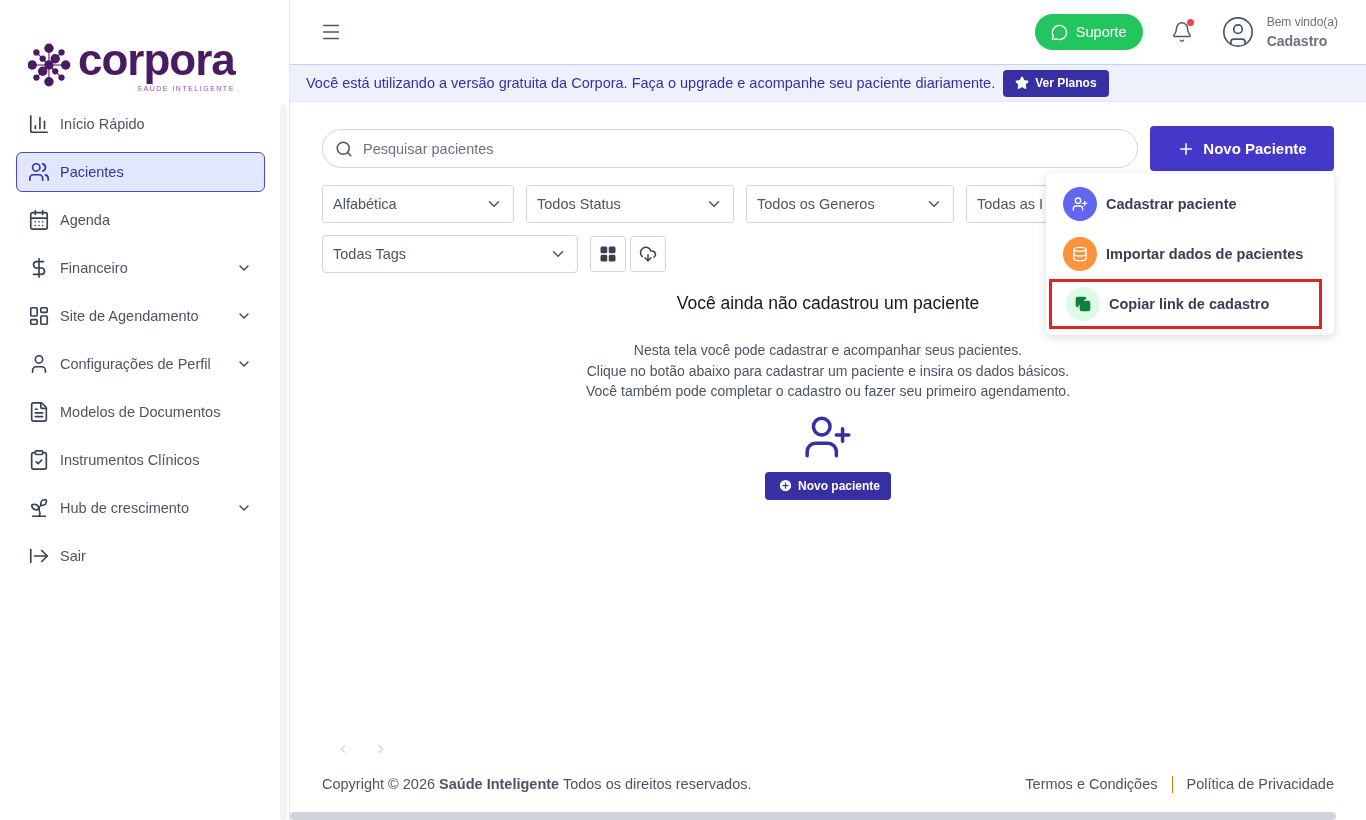 This screenshot has height=820, width=1366. What do you see at coordinates (1242, 148) in the screenshot?
I see `new-patient-button: Novo Paciente` at bounding box center [1242, 148].